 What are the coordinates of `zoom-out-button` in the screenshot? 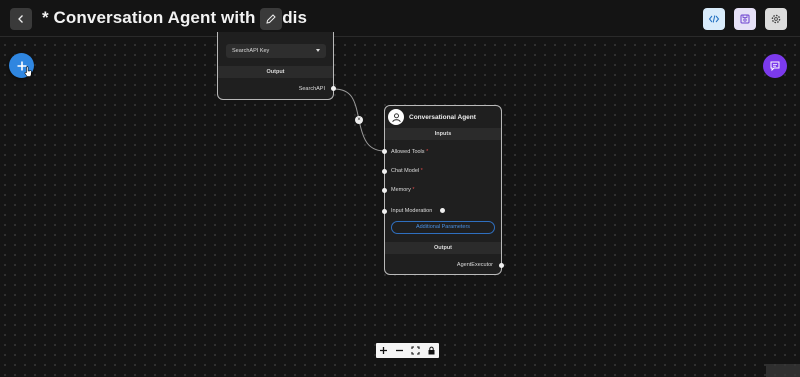 It's located at (400, 351).